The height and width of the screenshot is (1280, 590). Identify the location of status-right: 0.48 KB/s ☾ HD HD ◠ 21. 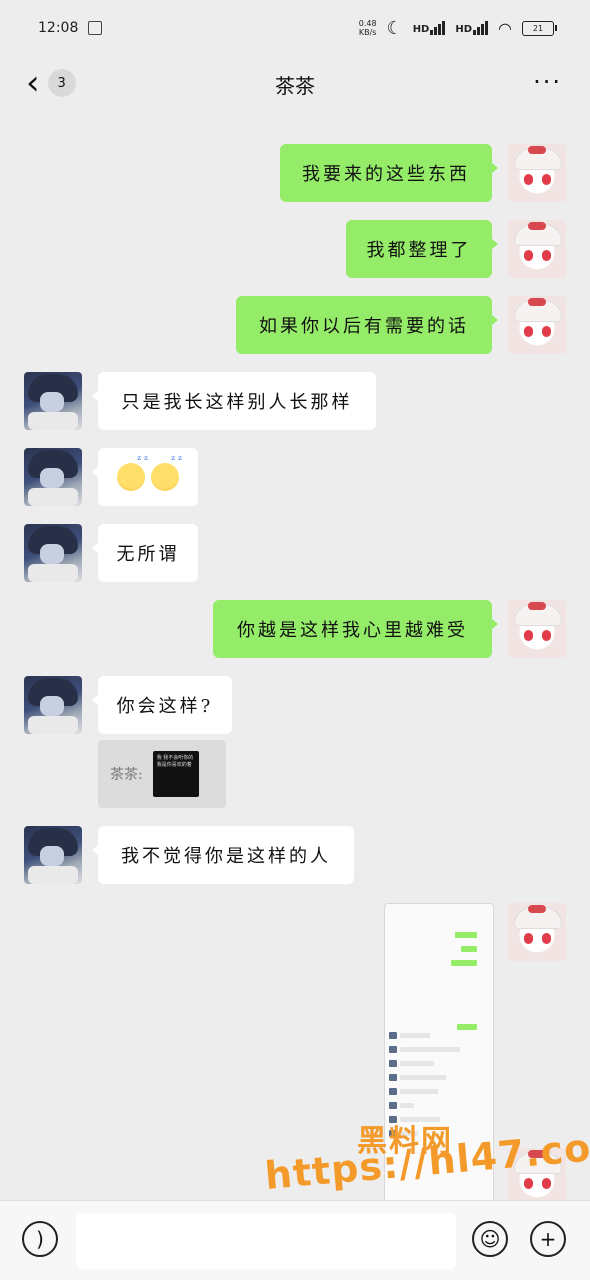
(458, 28).